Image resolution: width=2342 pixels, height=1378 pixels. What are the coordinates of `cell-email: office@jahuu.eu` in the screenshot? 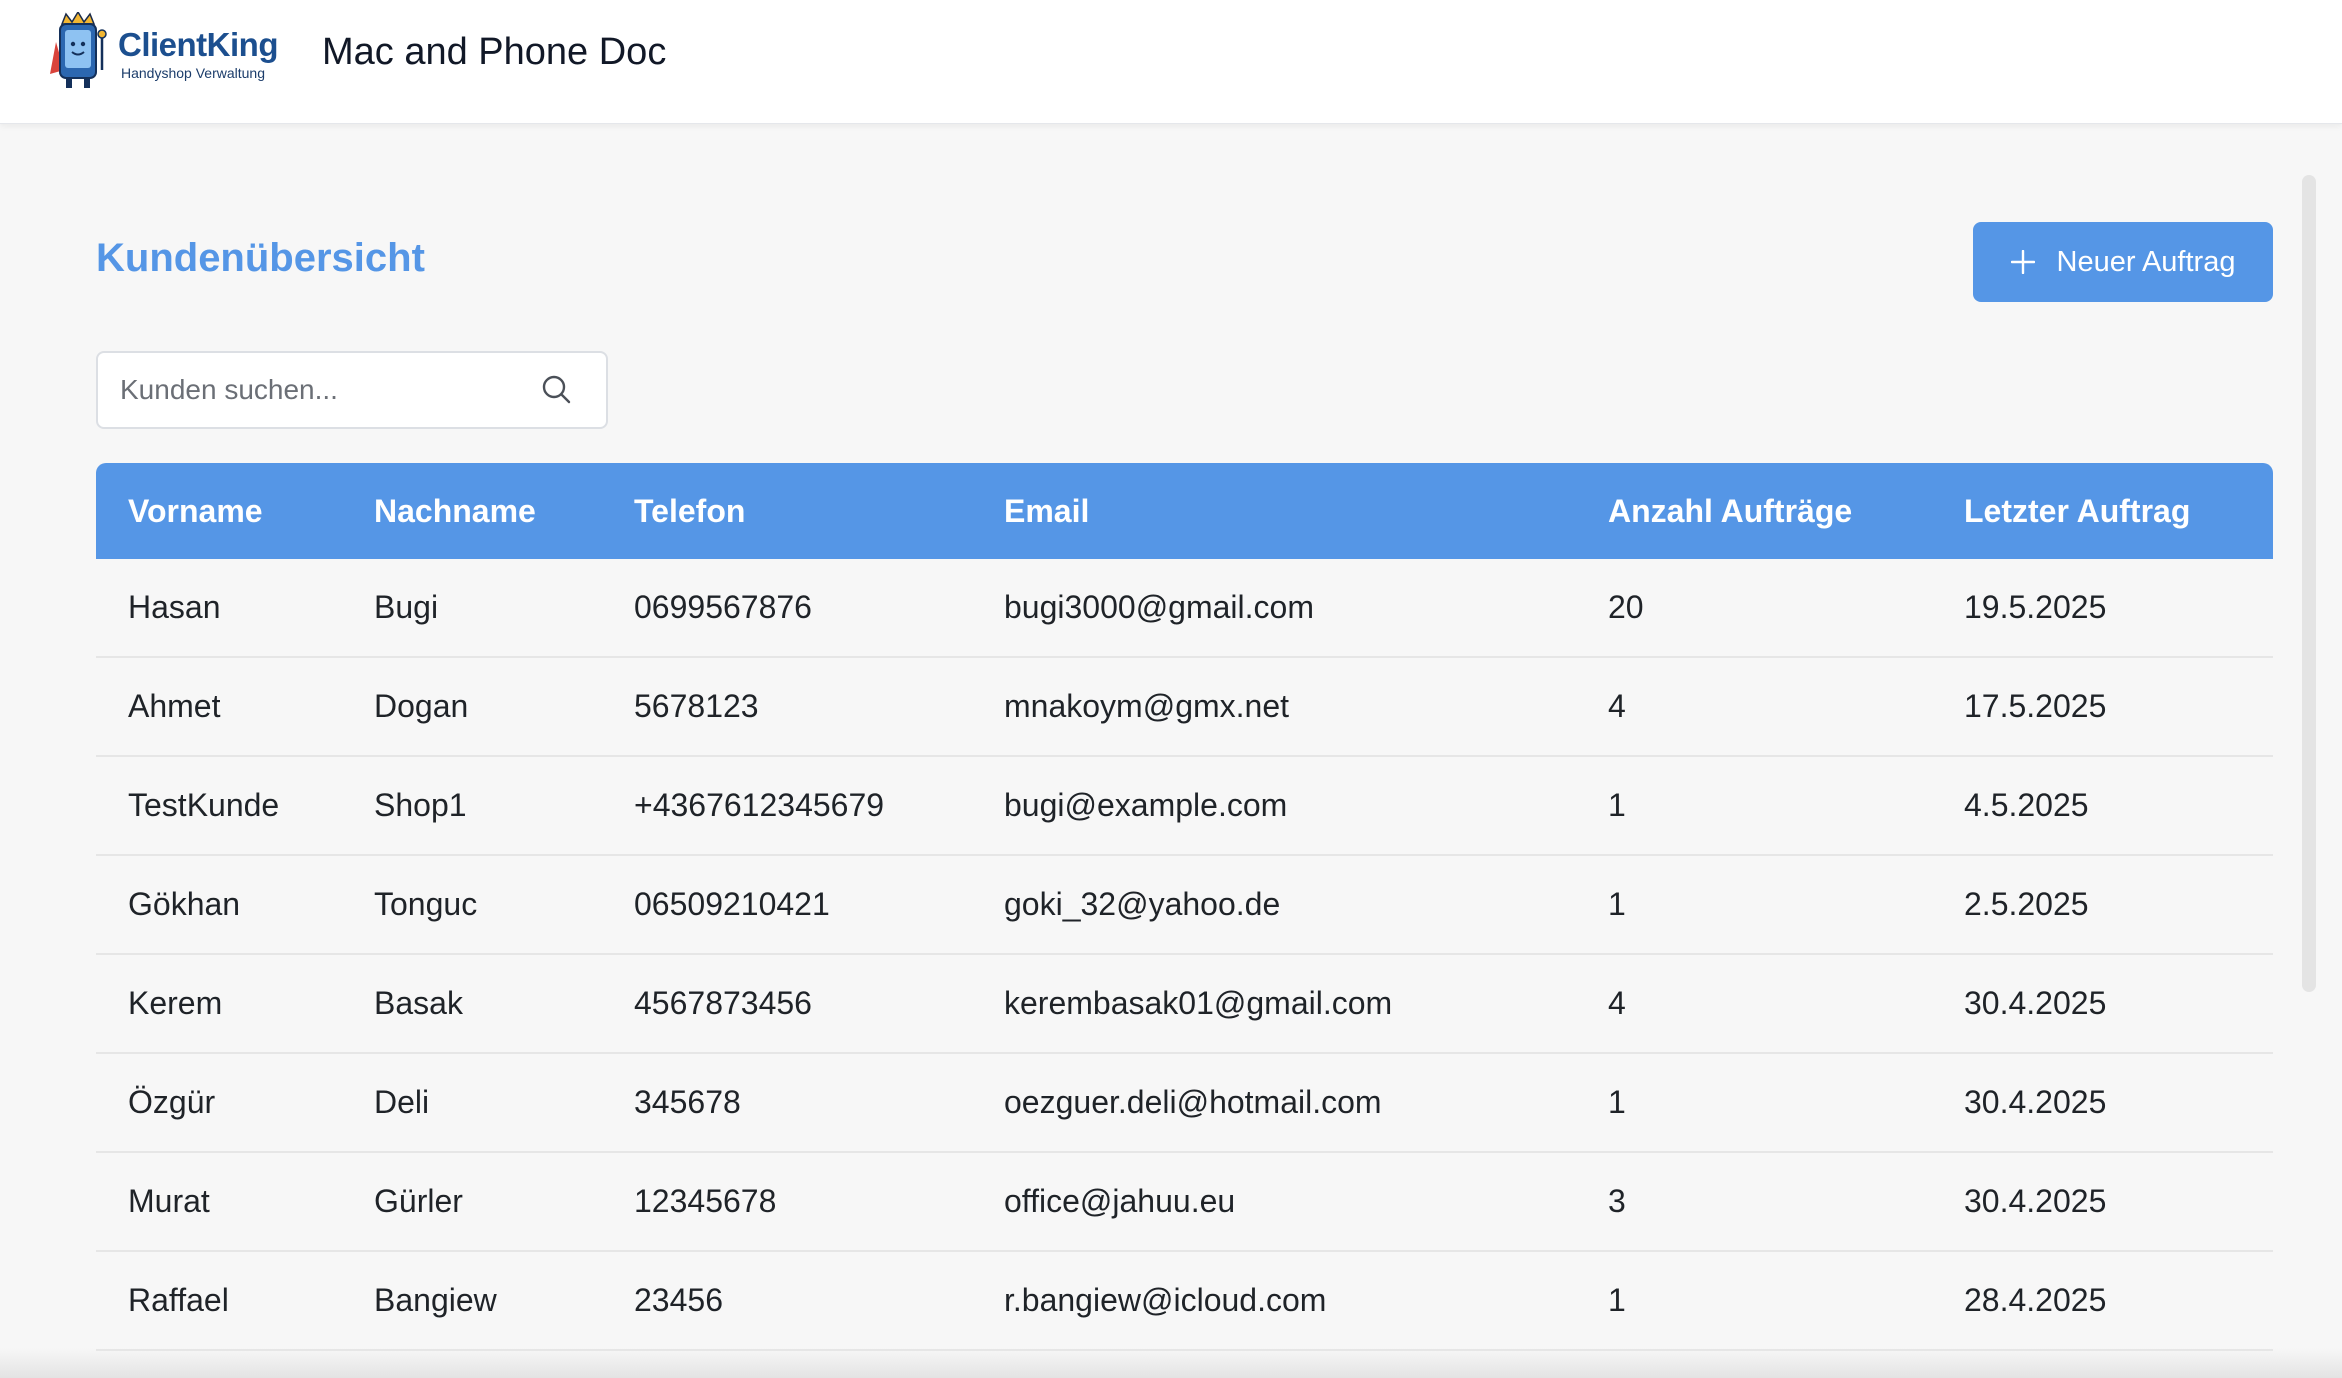 It's located at (1274, 1202).